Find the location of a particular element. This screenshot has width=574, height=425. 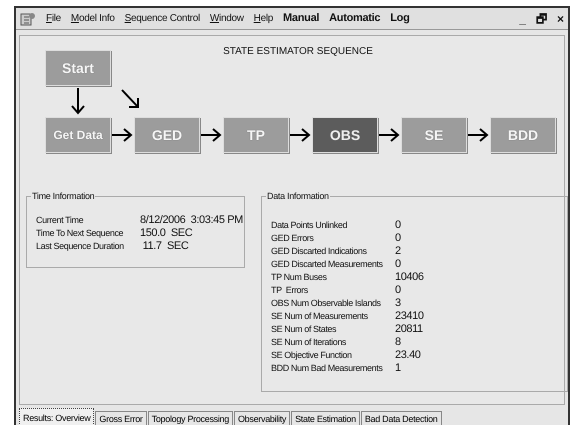

restore-button: 🗗 is located at coordinates (541, 18).